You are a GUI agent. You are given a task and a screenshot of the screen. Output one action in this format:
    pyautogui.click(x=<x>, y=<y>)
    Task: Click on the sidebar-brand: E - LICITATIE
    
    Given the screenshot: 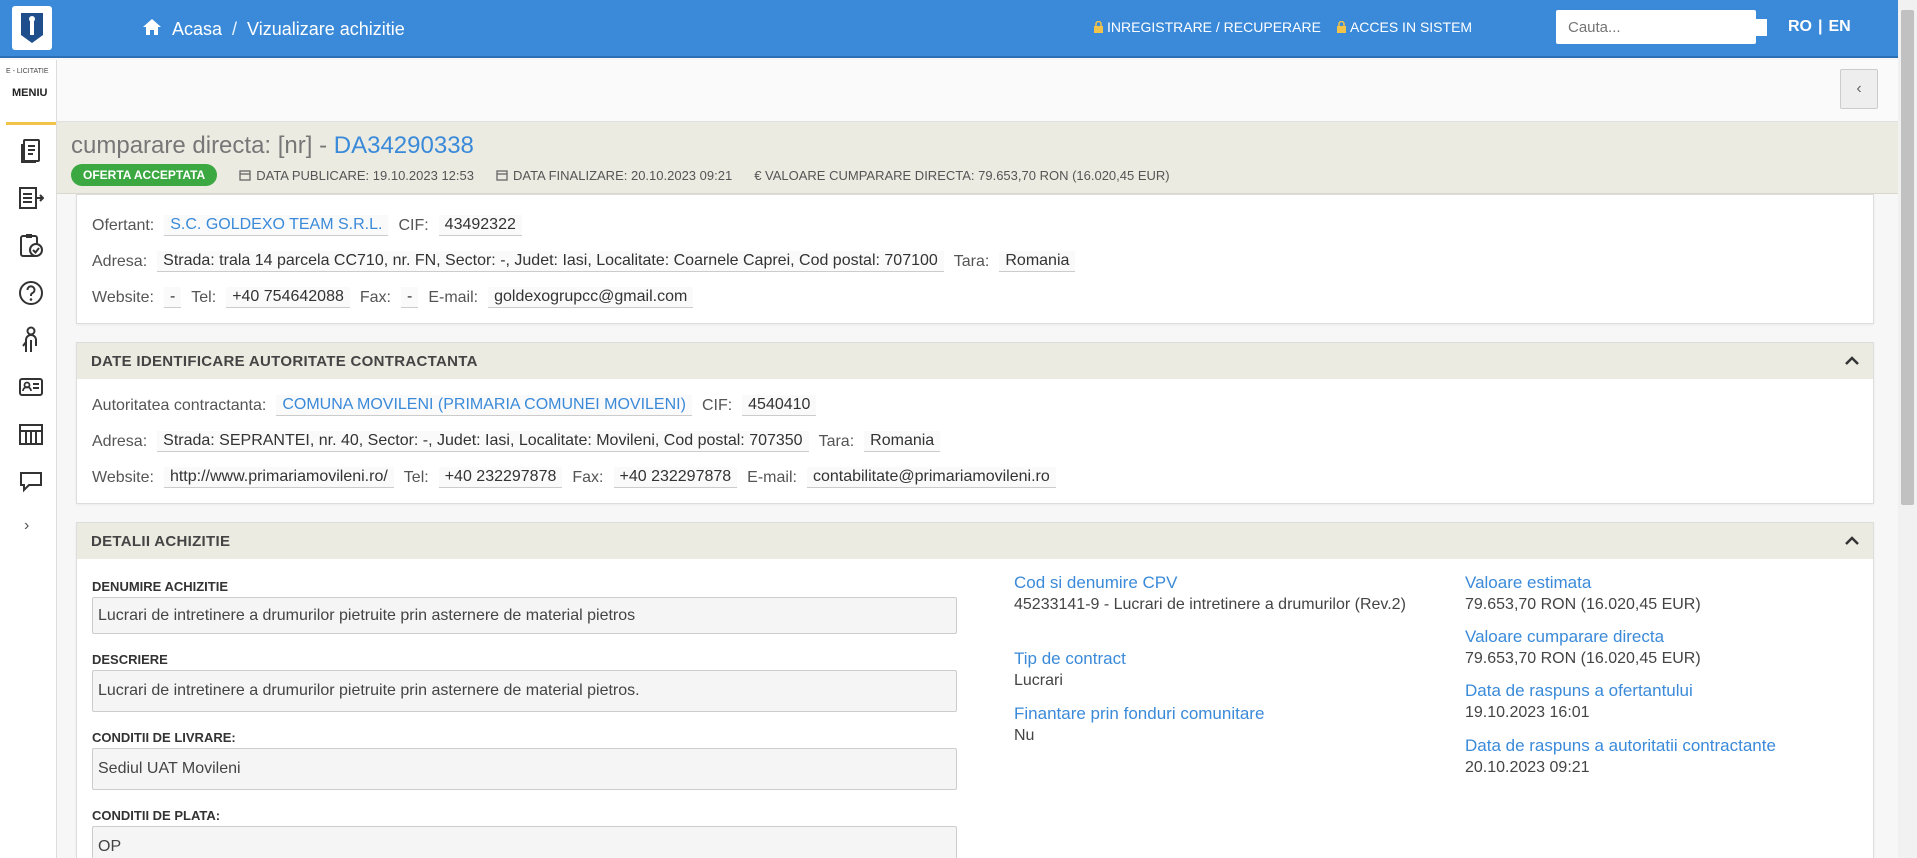 What is the action you would take?
    pyautogui.click(x=27, y=71)
    